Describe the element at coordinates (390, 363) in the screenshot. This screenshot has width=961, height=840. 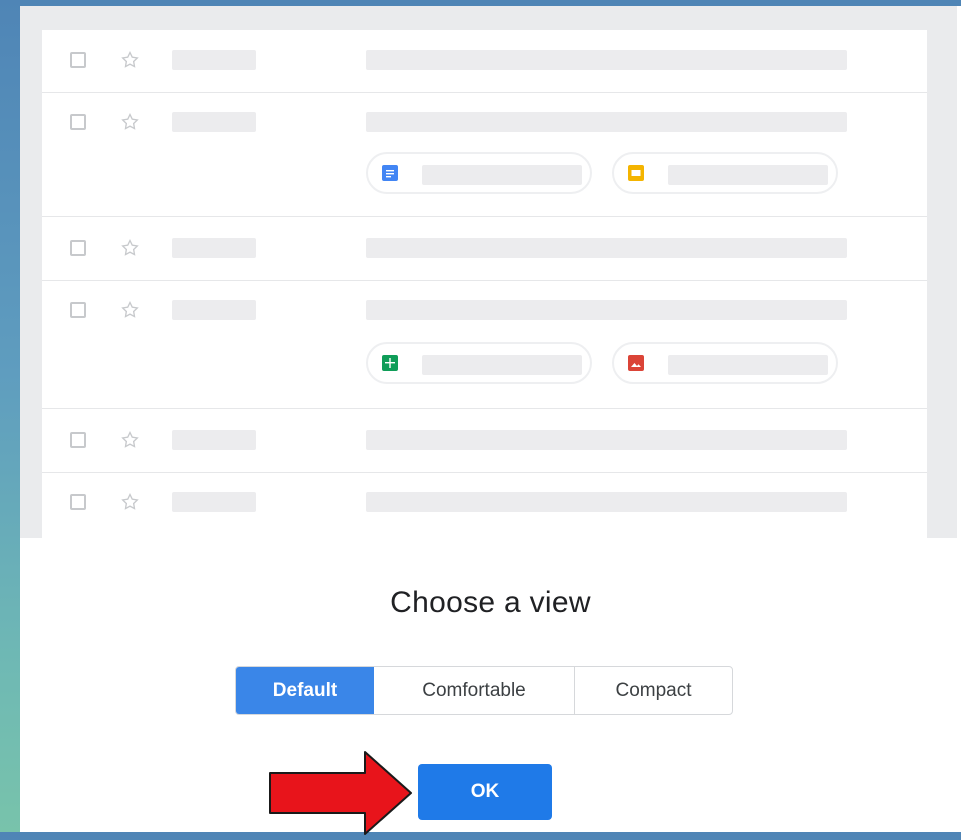
I see `sheets-icon` at that location.